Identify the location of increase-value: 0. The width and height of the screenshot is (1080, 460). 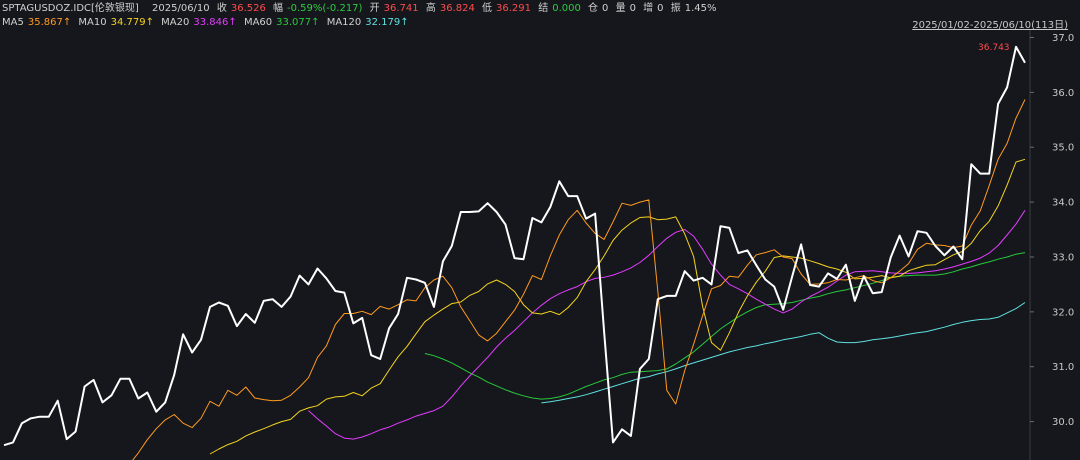
(660, 8).